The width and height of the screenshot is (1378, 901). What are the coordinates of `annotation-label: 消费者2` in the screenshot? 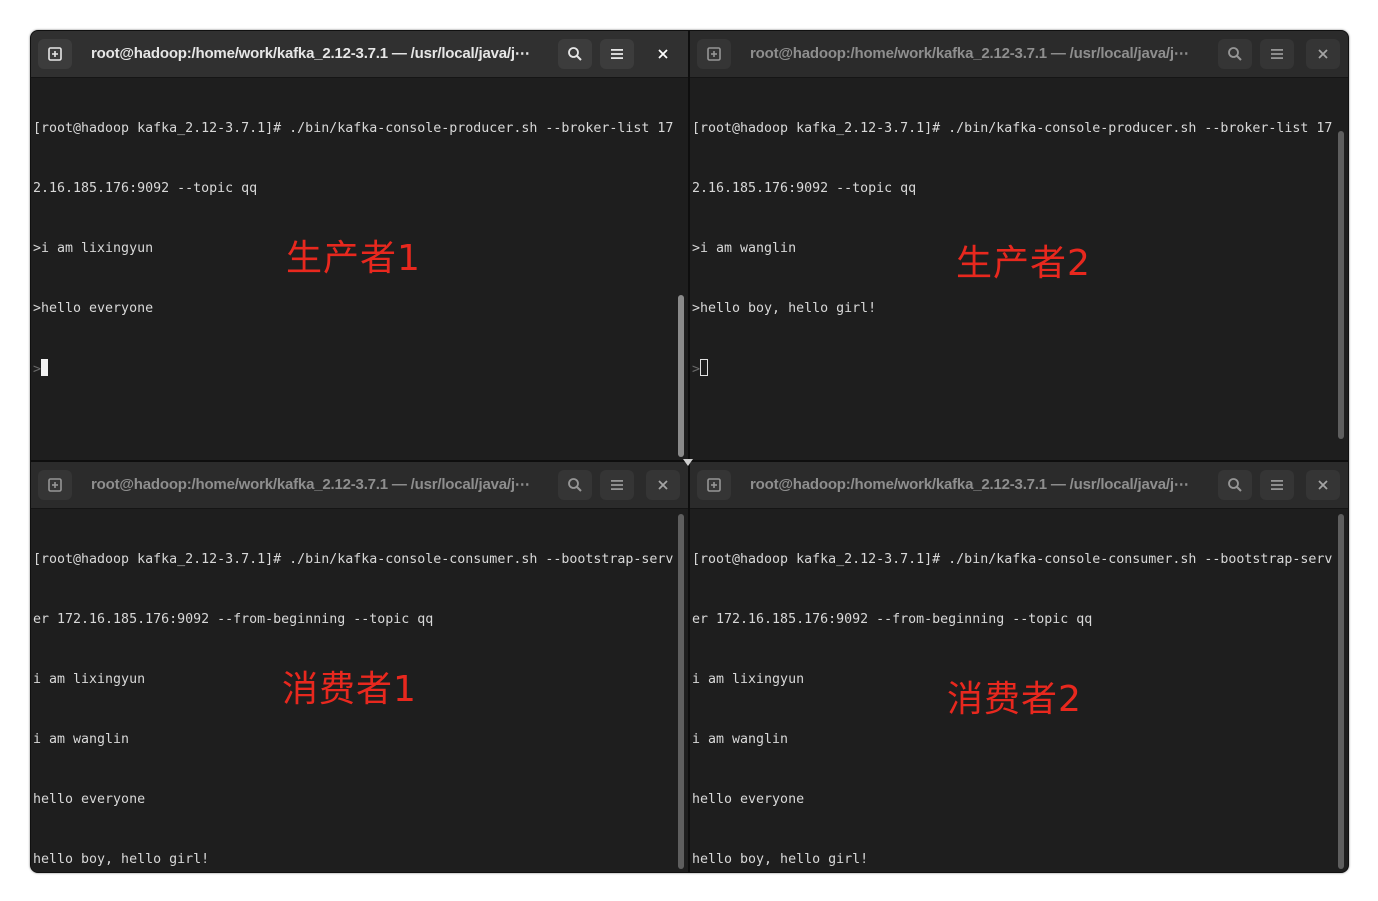 It's located at (1014, 699).